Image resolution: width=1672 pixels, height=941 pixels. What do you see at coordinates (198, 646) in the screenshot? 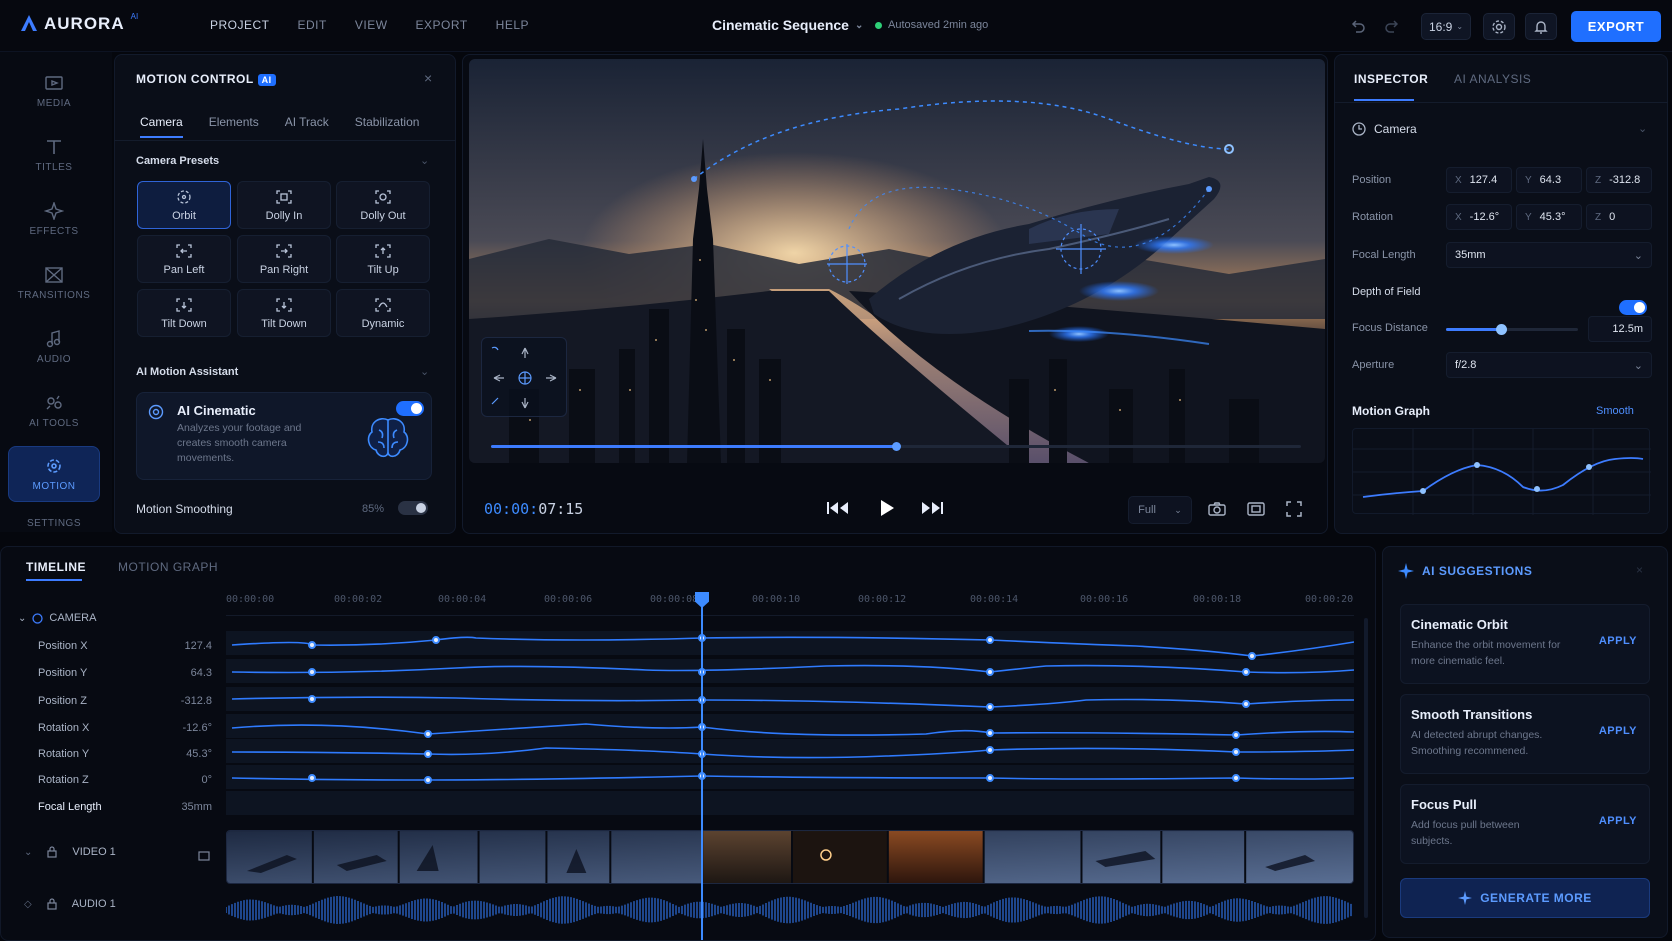
I see `track-value: 127.4` at bounding box center [198, 646].